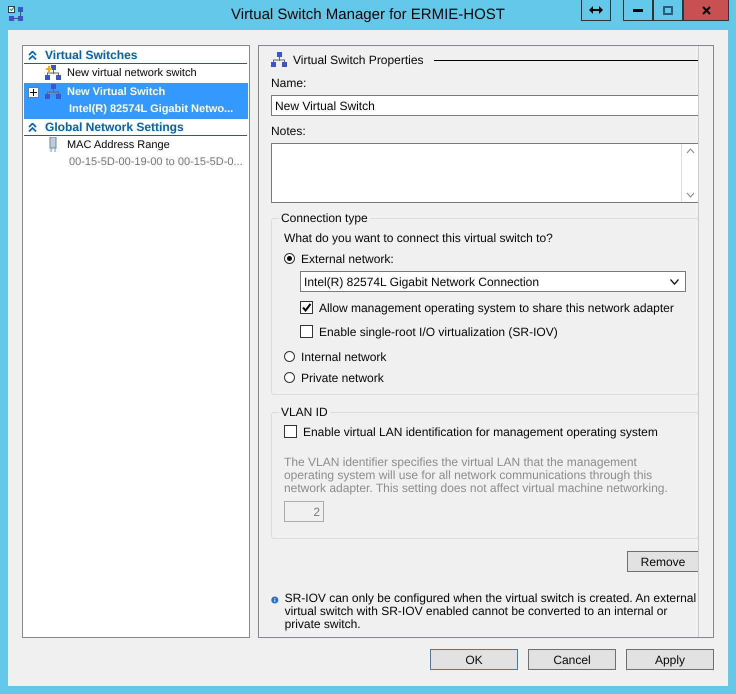 This screenshot has width=736, height=694. Describe the element at coordinates (419, 238) in the screenshot. I see `question-text: What do you want to connect this virtual switch to?` at that location.